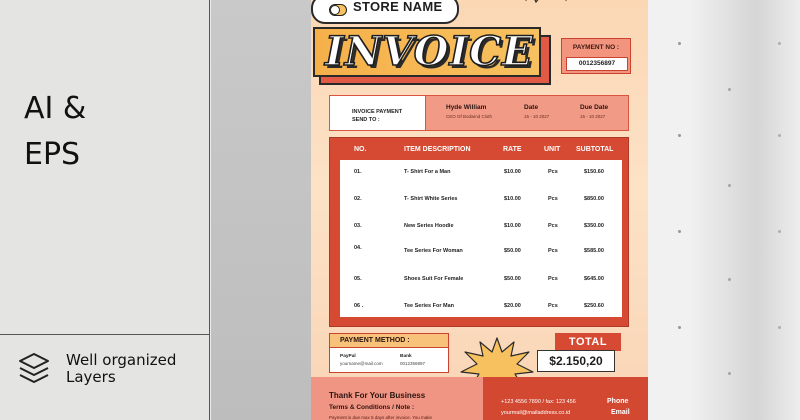  Describe the element at coordinates (358, 226) in the screenshot. I see `cell-no: 03.` at that location.